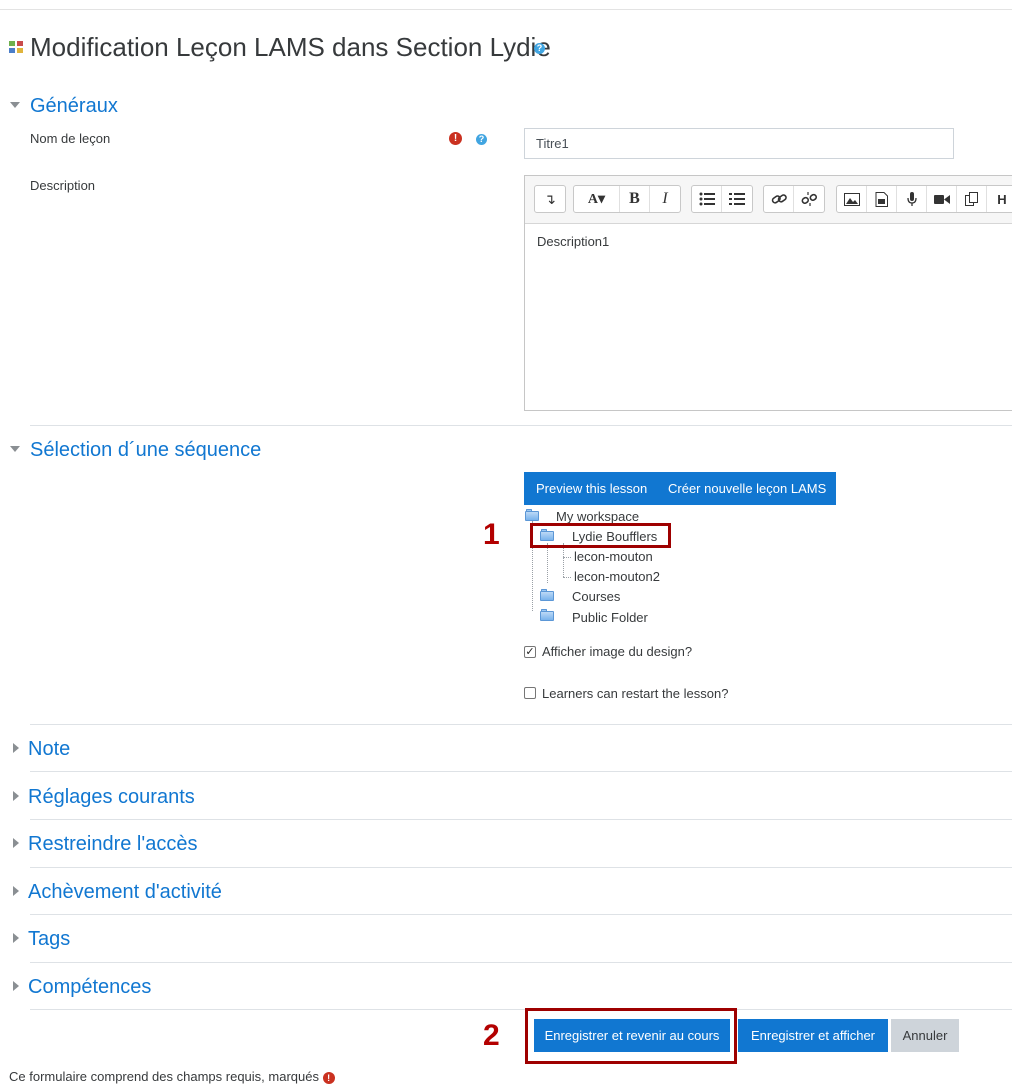 Image resolution: width=1012 pixels, height=1084 pixels. Describe the element at coordinates (912, 199) in the screenshot. I see `microphone-icon` at that location.